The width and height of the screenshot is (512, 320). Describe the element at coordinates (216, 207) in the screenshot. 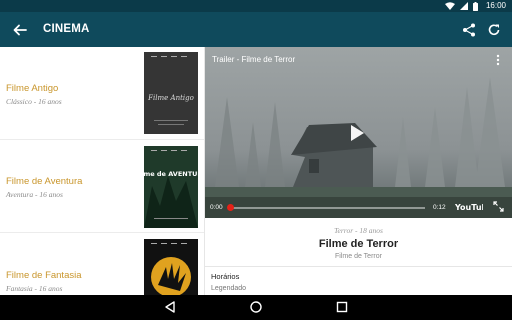

I see `video-time-current: 0:00` at that location.